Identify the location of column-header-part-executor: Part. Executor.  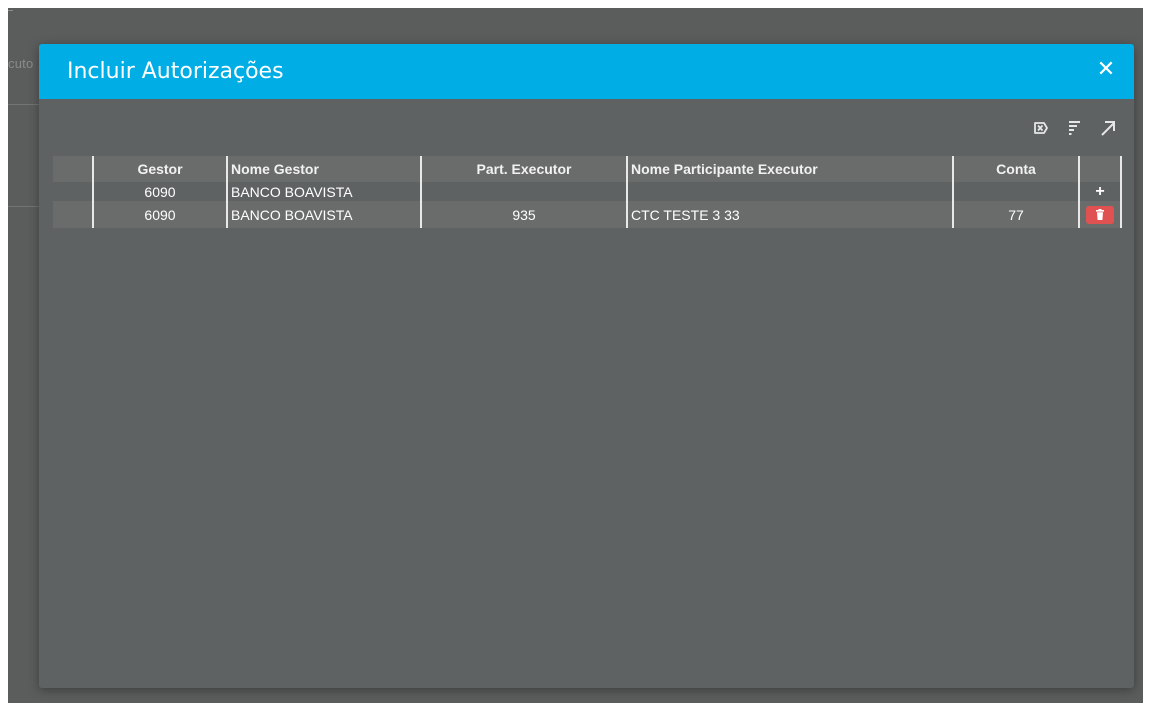
(523, 169).